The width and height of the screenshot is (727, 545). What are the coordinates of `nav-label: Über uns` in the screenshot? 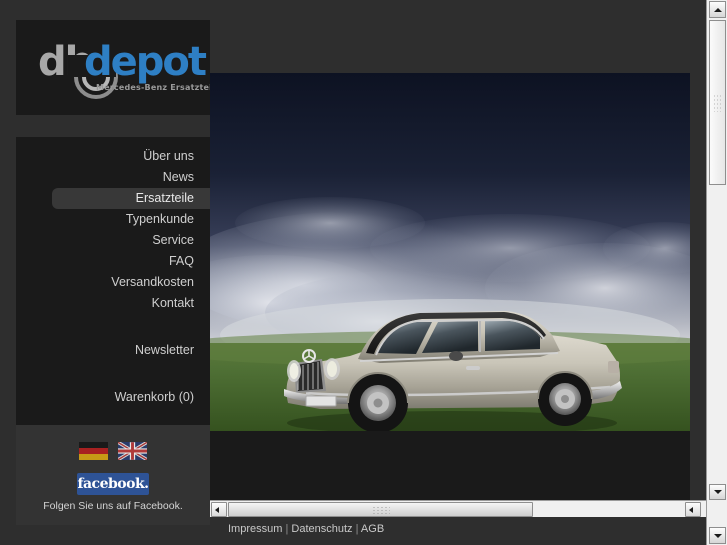 It's located at (168, 156).